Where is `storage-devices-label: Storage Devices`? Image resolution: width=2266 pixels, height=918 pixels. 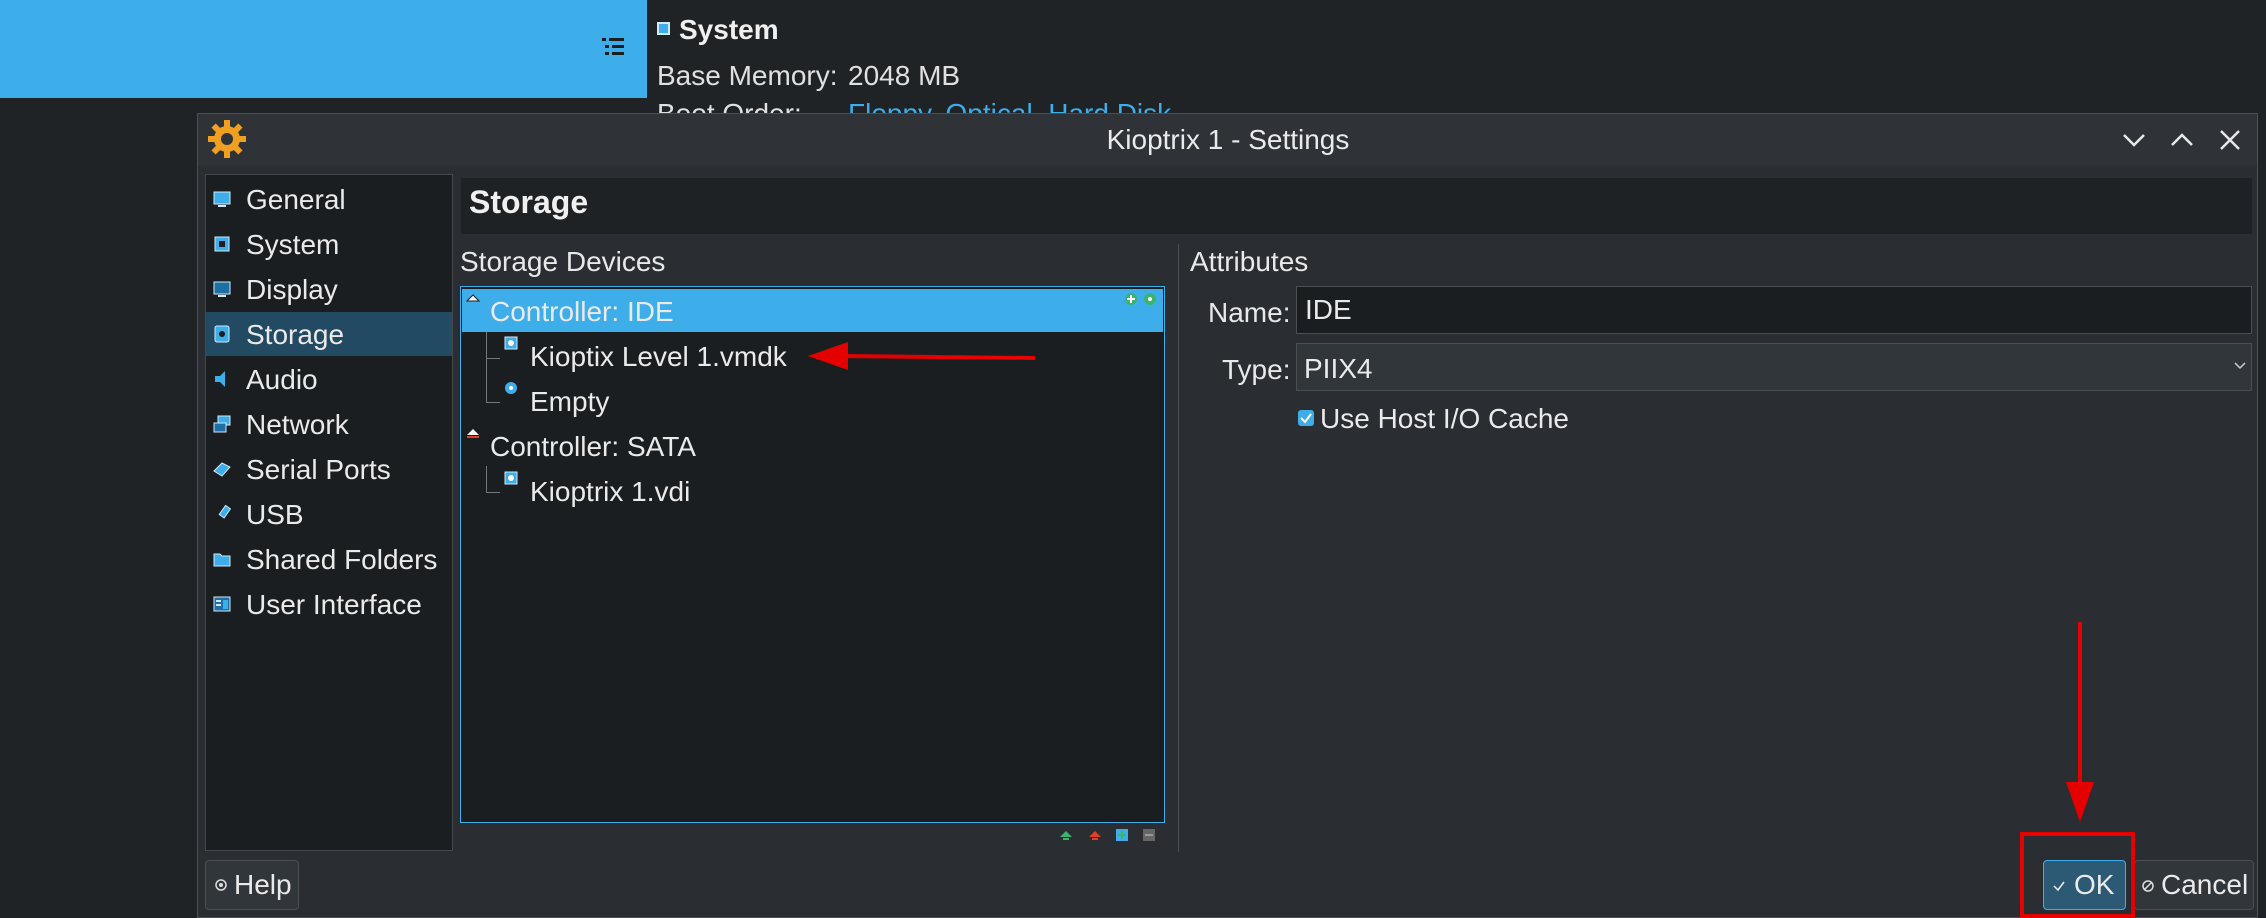
storage-devices-label: Storage Devices is located at coordinates (563, 261).